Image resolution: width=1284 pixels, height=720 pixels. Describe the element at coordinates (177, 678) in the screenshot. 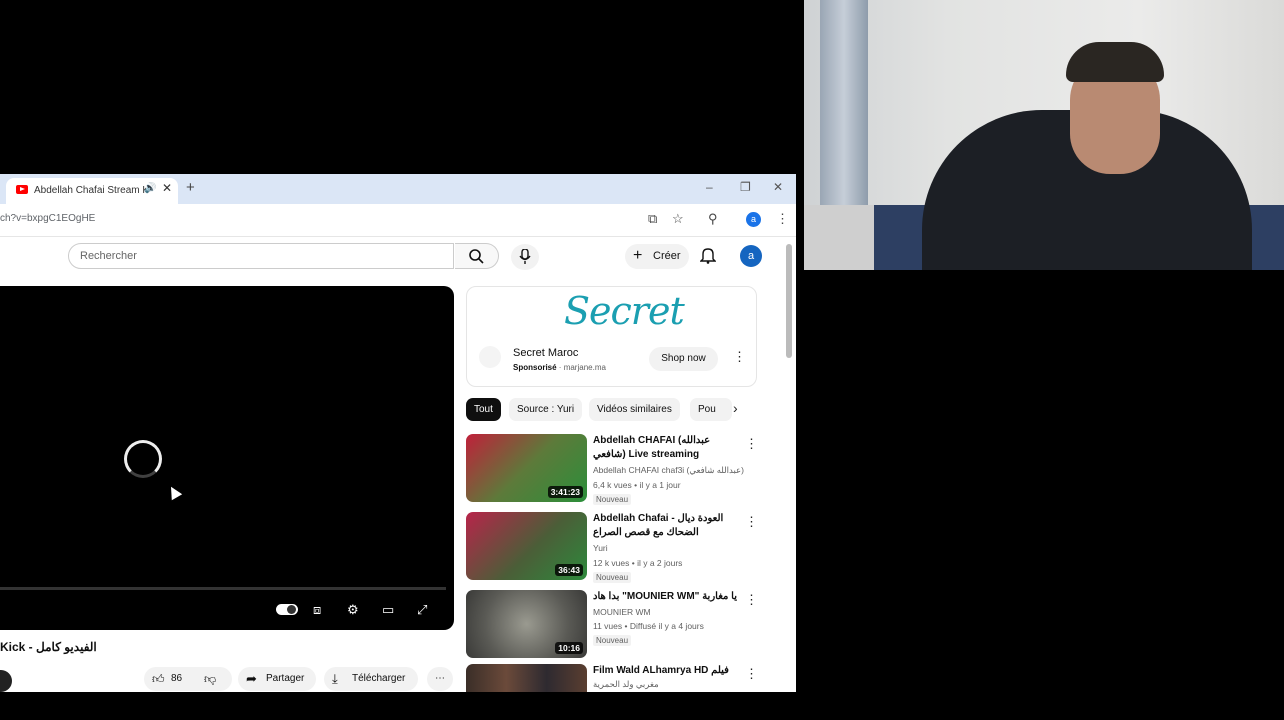

I see `like-count: 86` at that location.